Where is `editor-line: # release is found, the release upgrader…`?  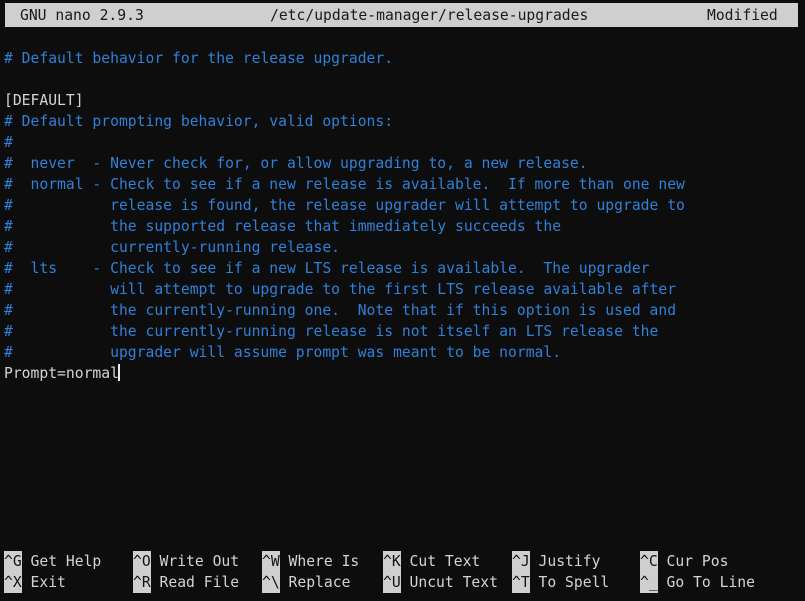
editor-line: # release is found, the release upgrader… is located at coordinates (344, 205).